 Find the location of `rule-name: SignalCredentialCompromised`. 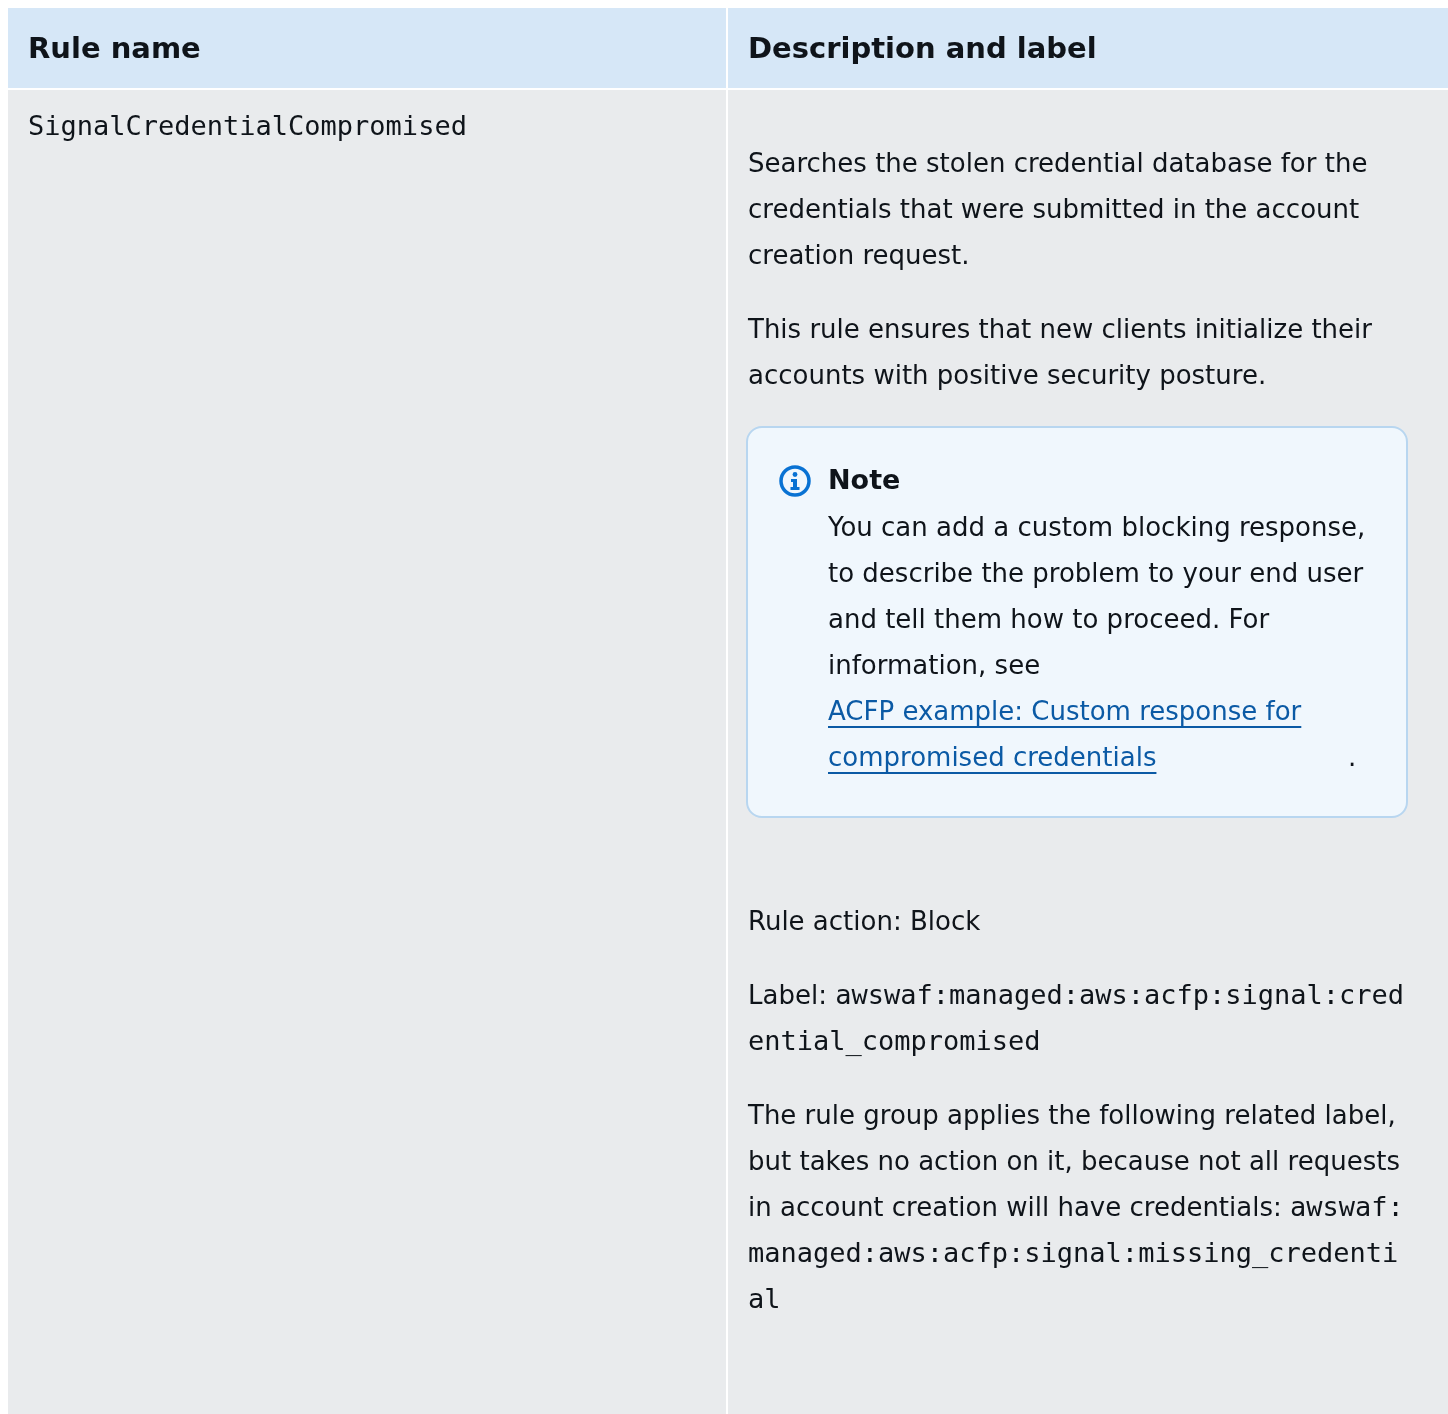

rule-name: SignalCredentialCompromised is located at coordinates (248, 125).